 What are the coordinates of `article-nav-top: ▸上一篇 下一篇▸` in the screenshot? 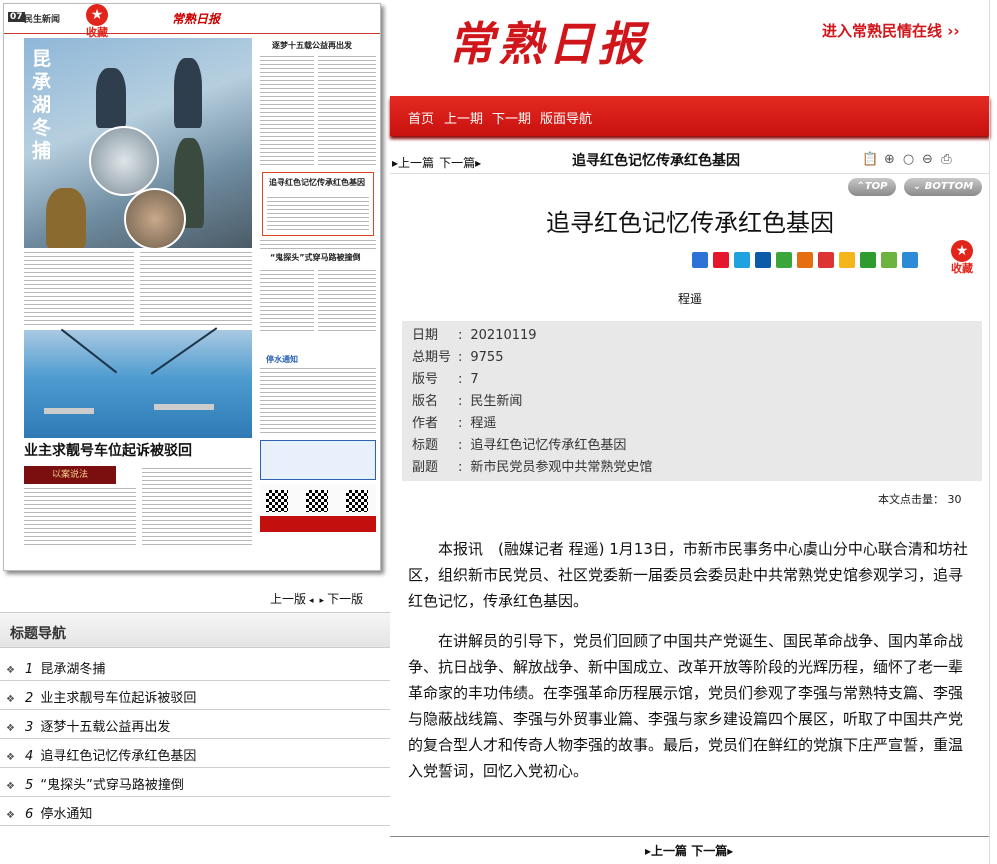 It's located at (436, 161).